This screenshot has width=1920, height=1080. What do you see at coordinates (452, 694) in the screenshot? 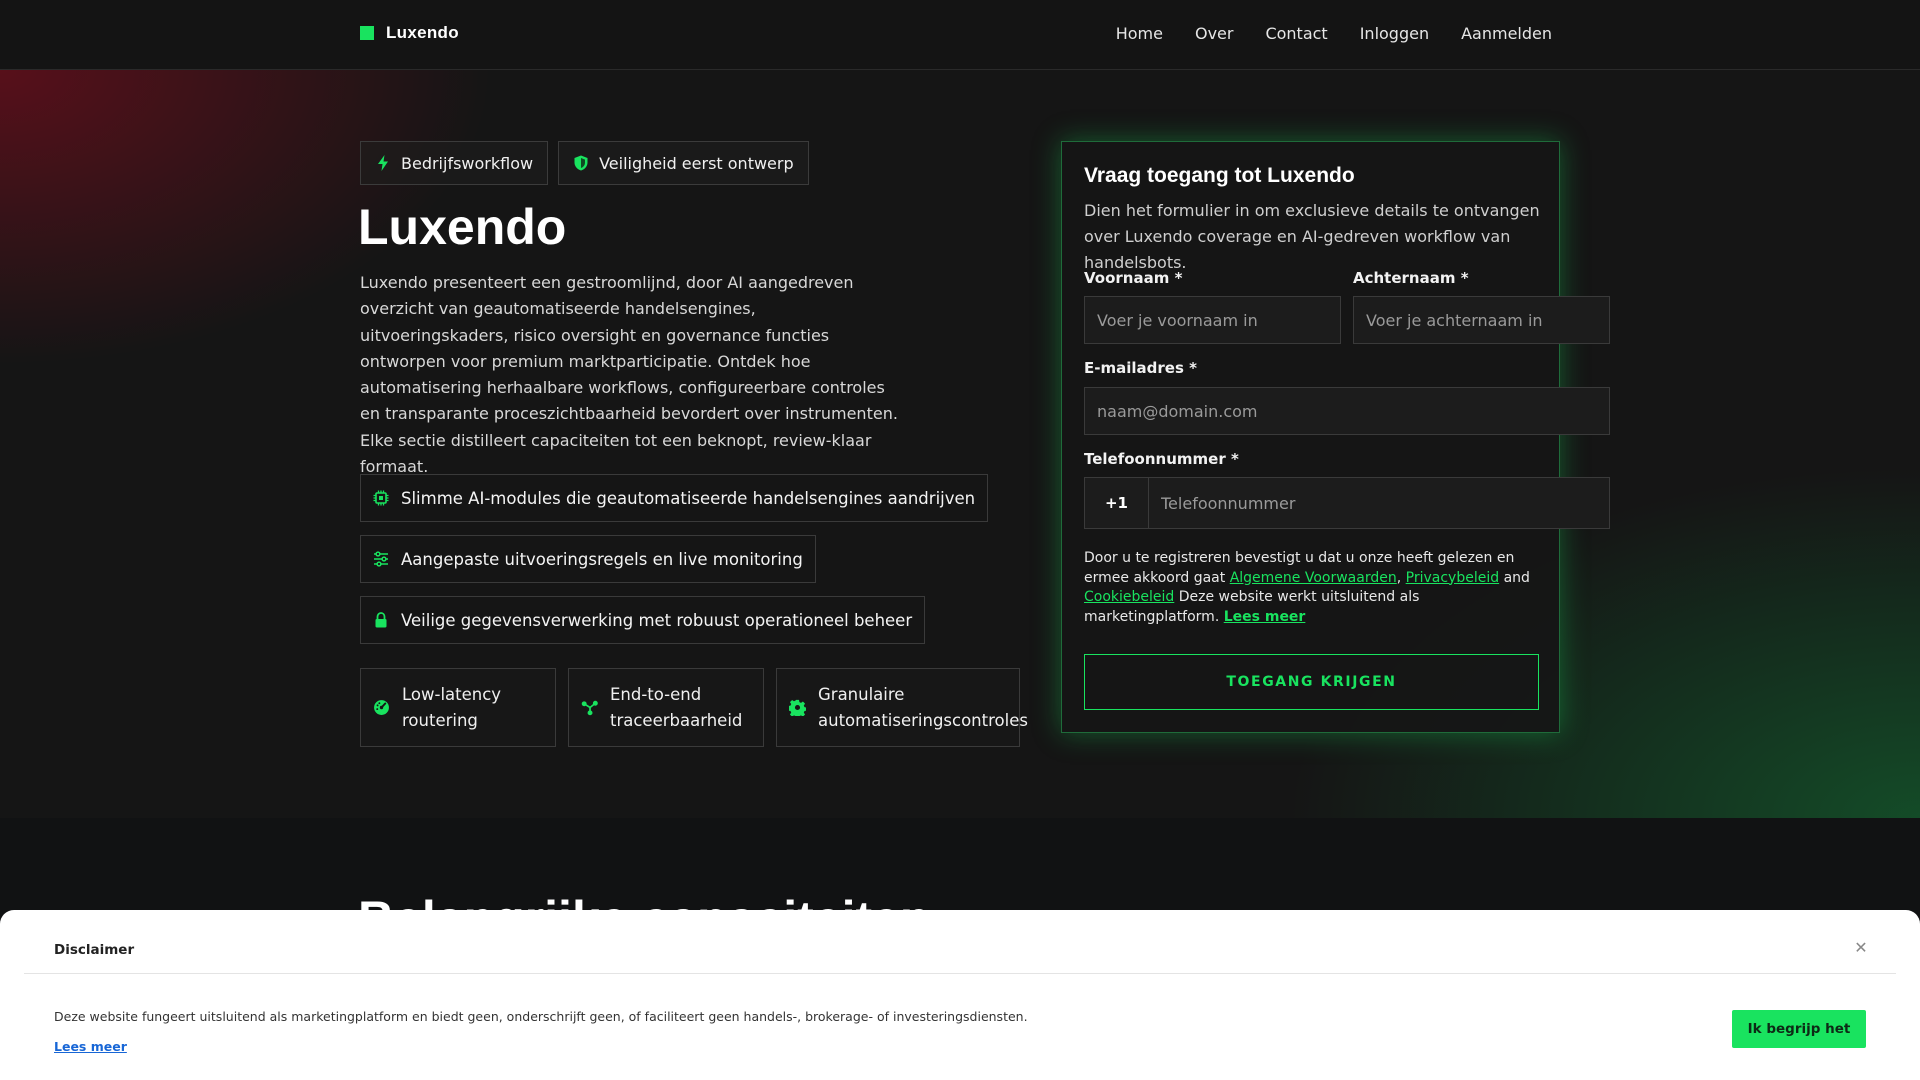
I see `stat-line-1: Low-latency` at bounding box center [452, 694].